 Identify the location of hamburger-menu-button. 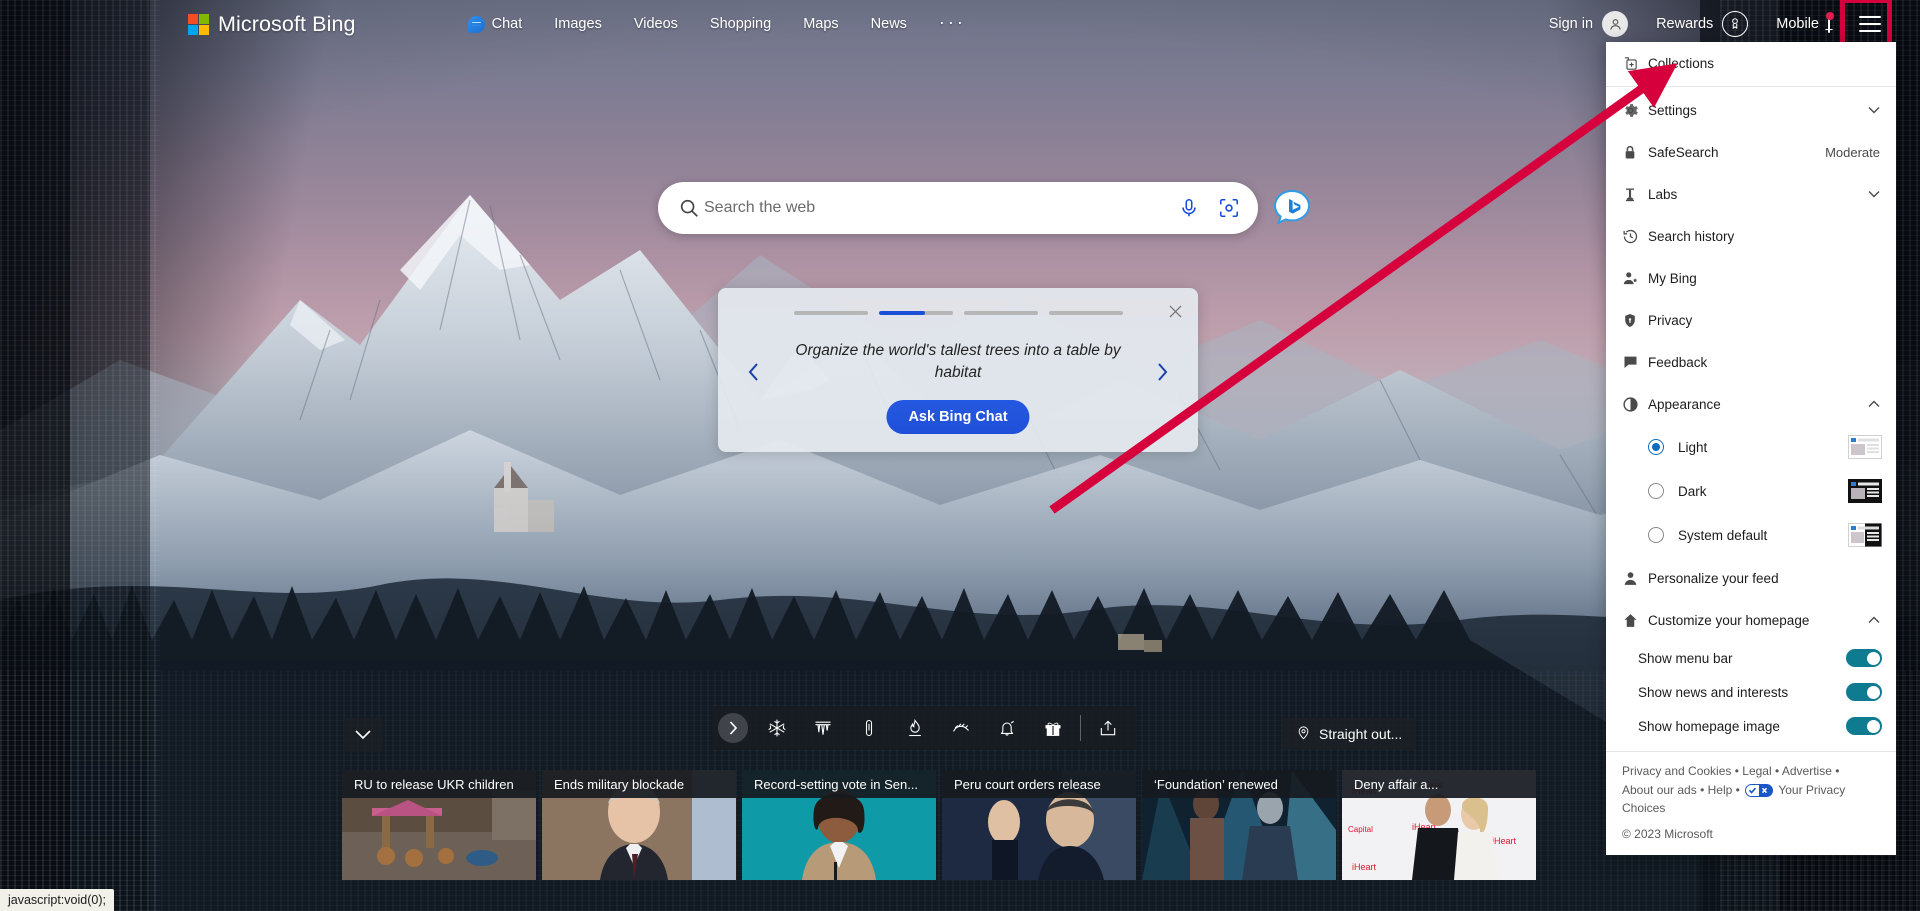
(1868, 25).